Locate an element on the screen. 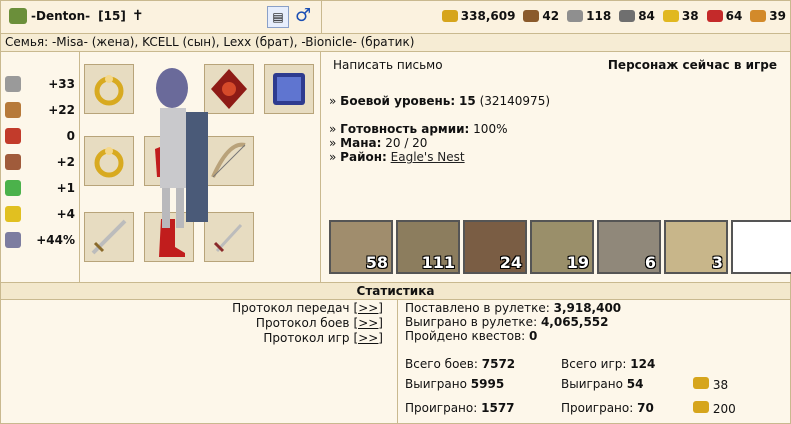 This screenshot has height=424, width=791. stat-value: +2 is located at coordinates (65, 162).